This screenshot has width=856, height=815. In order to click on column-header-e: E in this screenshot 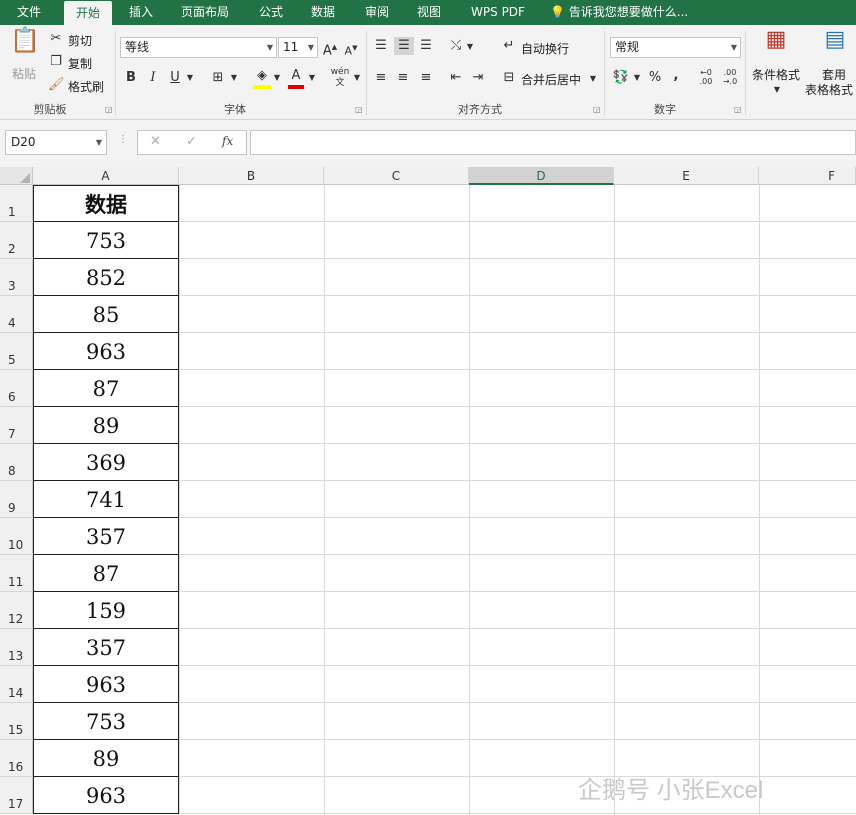, I will do `click(686, 176)`.